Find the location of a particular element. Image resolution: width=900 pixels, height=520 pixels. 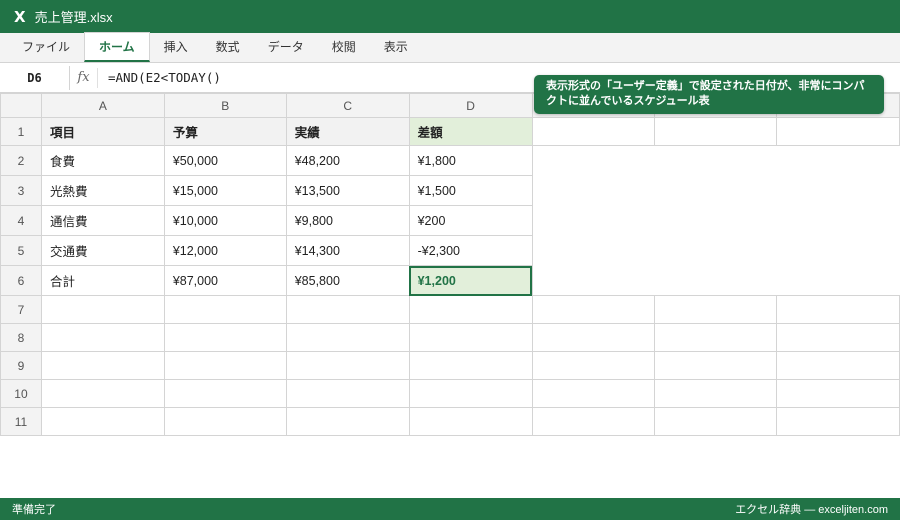

cell: ¥9,800 is located at coordinates (347, 220).